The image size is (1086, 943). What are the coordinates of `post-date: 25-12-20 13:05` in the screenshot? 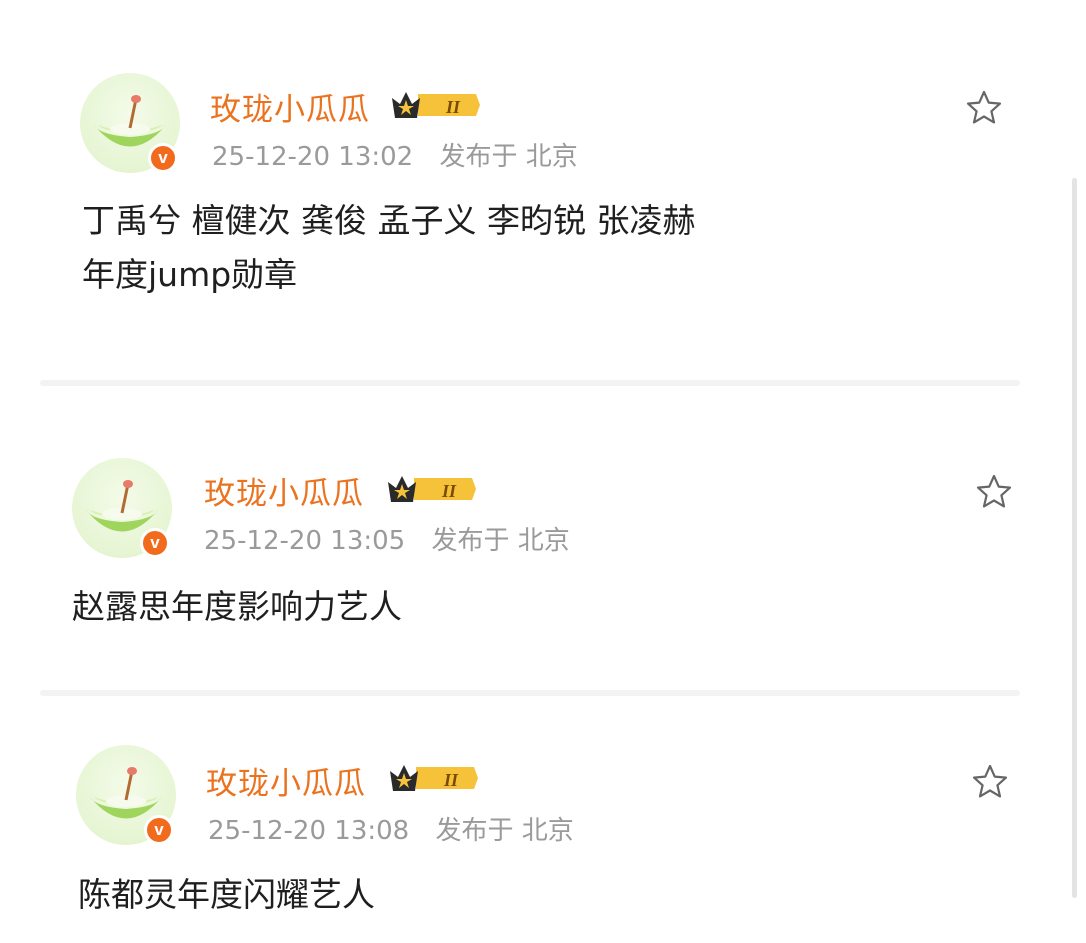 It's located at (305, 541).